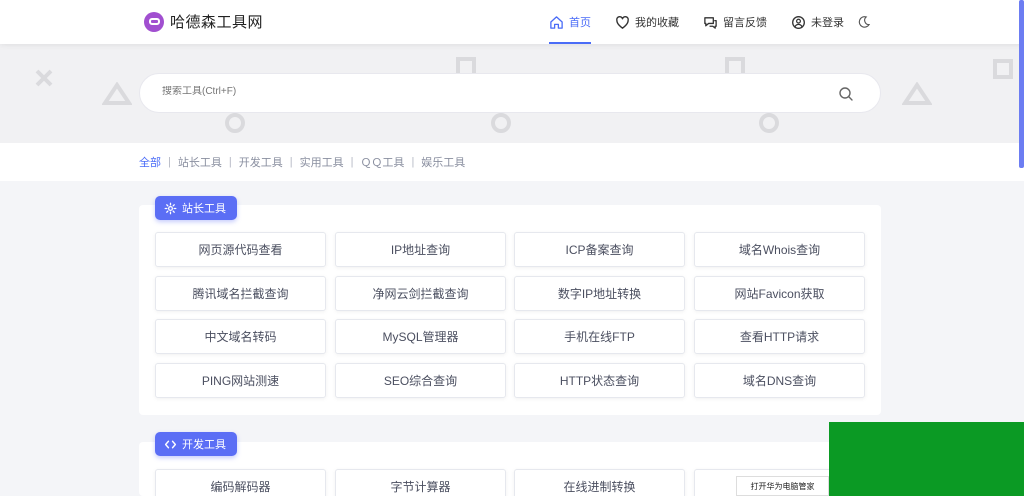 This screenshot has height=496, width=1024. Describe the element at coordinates (657, 23) in the screenshot. I see `nav-favorites-label: 我的收藏` at that location.